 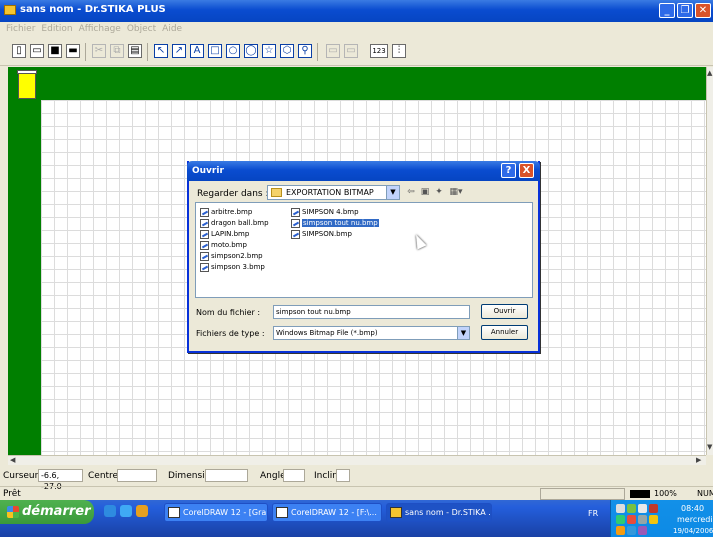 What do you see at coordinates (526, 170) in the screenshot?
I see `dialog-close-button: X` at bounding box center [526, 170].